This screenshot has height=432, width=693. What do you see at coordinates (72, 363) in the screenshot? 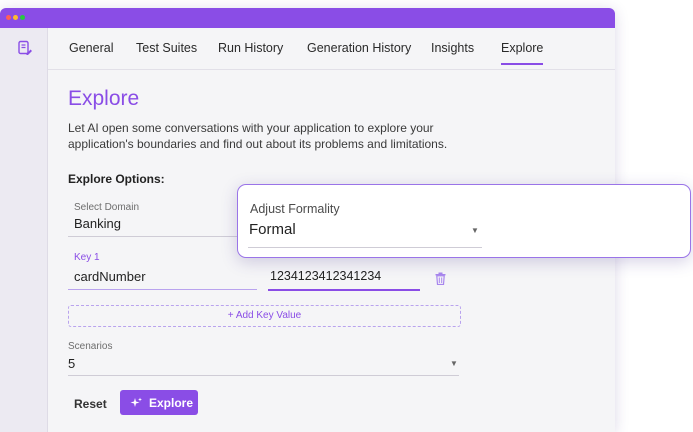
I see `scenarios-value: 5` at bounding box center [72, 363].